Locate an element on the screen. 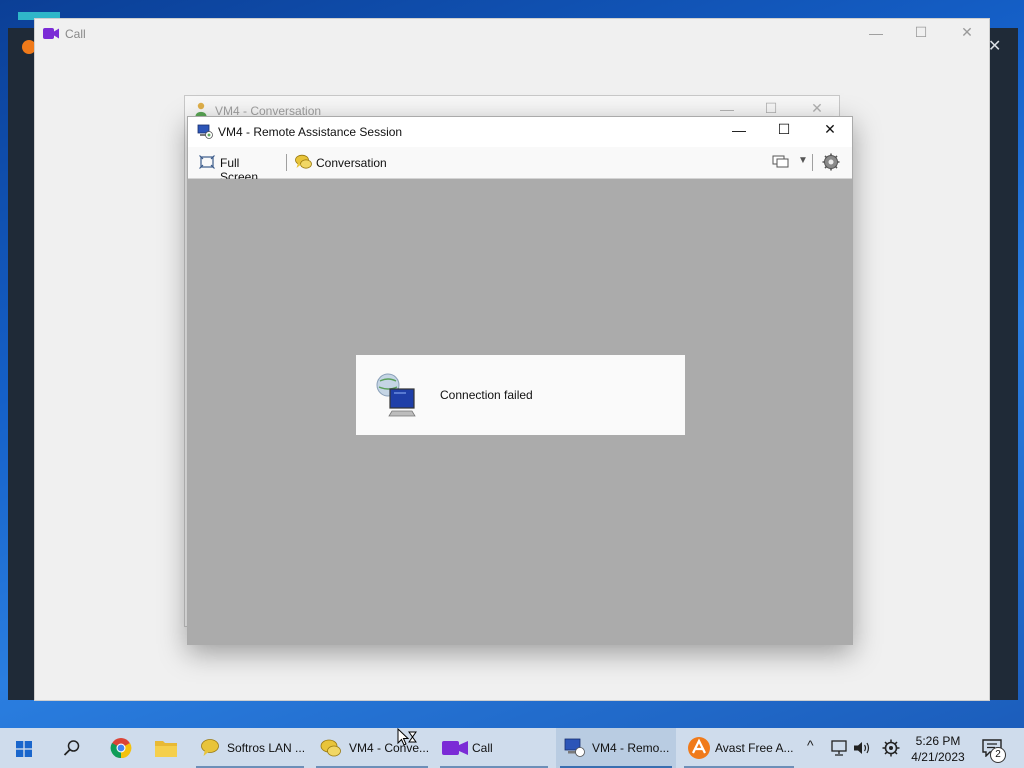 This screenshot has width=1024, height=768. connection-message-box: Connection failed is located at coordinates (520, 395).